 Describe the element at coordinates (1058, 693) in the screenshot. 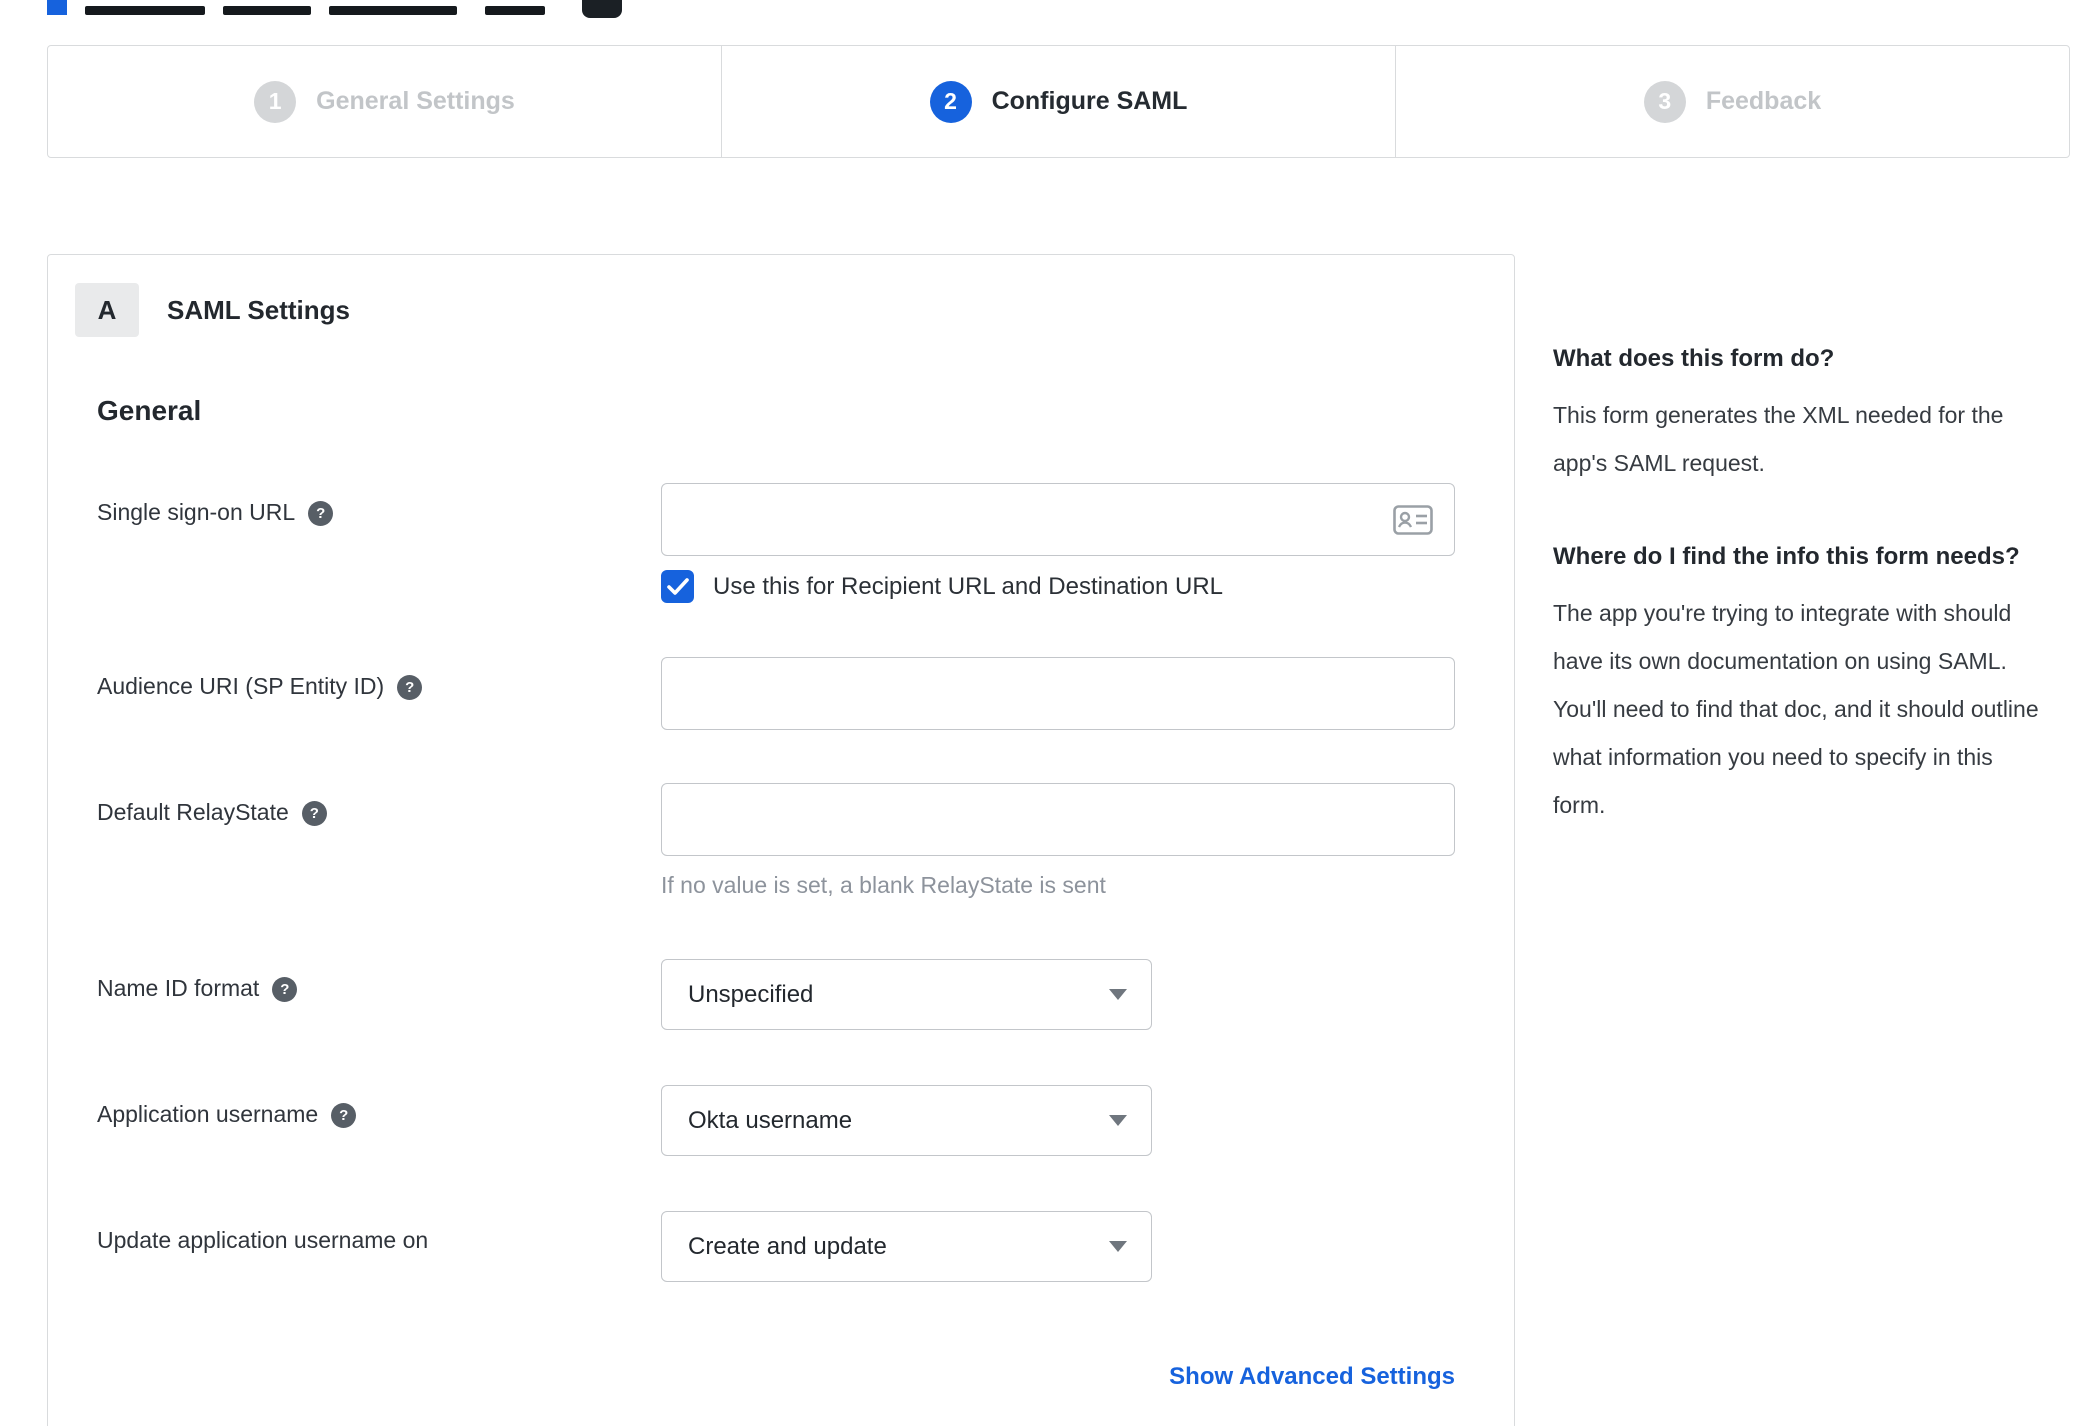

I see `audience-uri-input` at that location.